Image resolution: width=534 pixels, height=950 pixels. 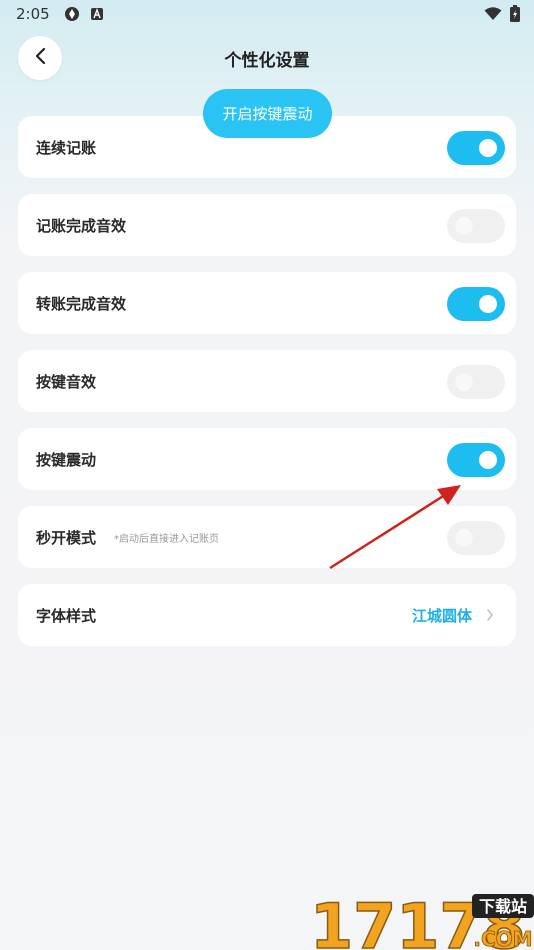 What do you see at coordinates (66, 615) in the screenshot?
I see `setting-label: 字体样式` at bounding box center [66, 615].